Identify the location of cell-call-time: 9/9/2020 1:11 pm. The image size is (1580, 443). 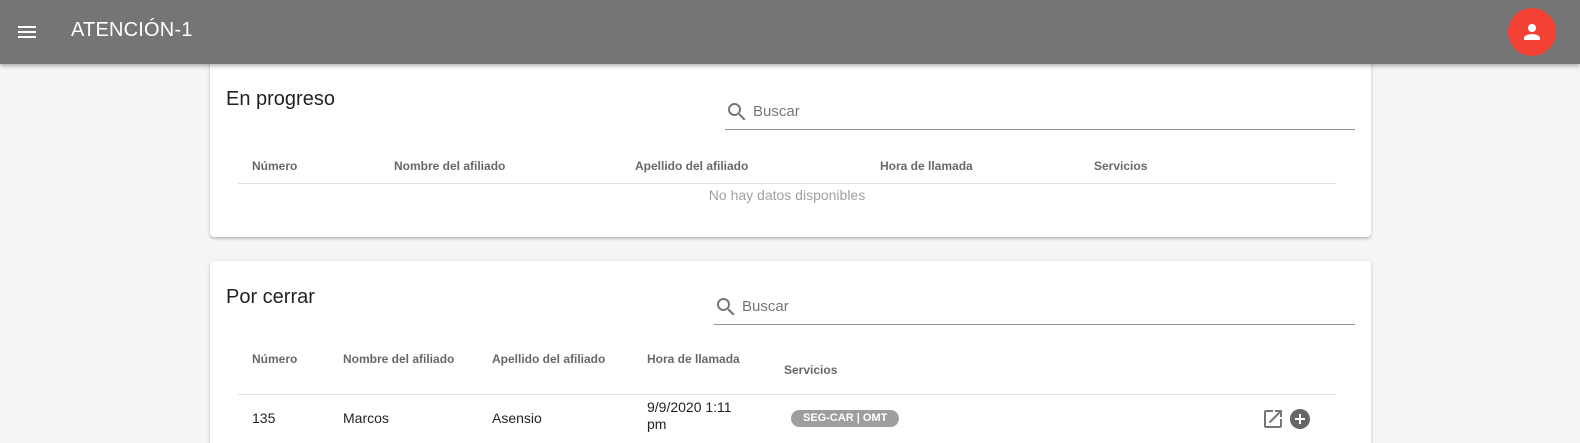
(689, 415).